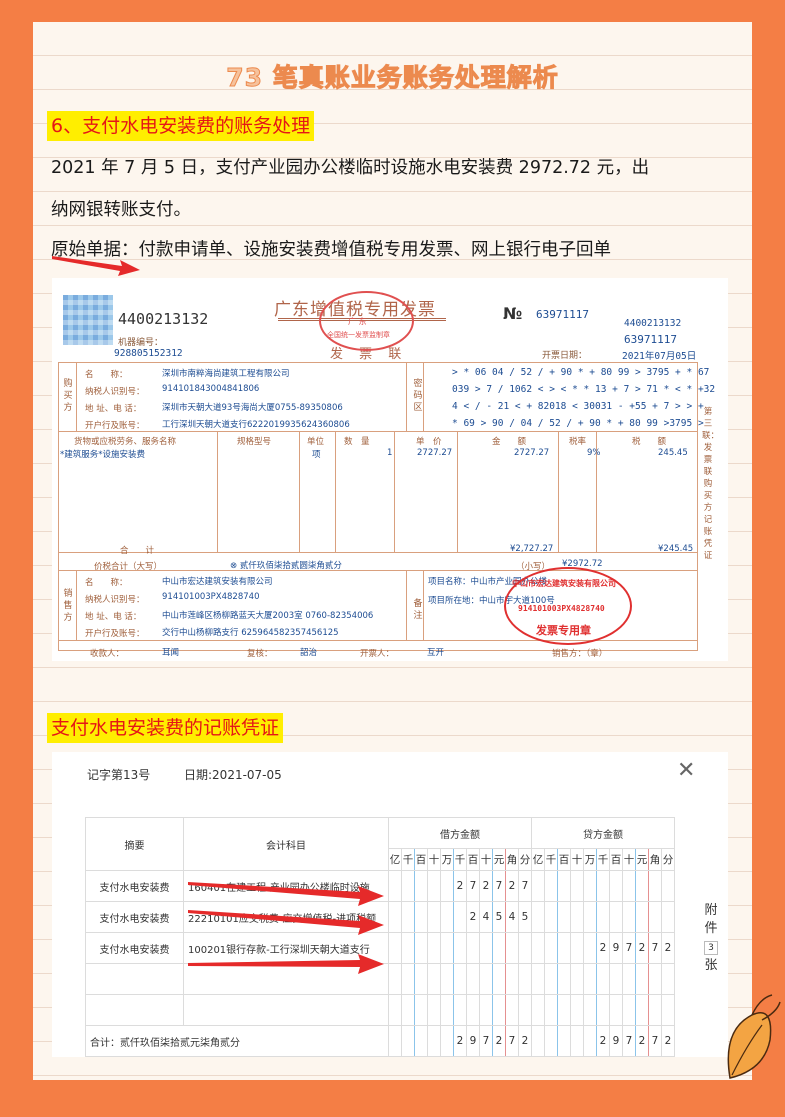 Image resolution: width=785 pixels, height=1117 pixels. Describe the element at coordinates (616, 948) in the screenshot. I see `credit-digit: 9` at that location.